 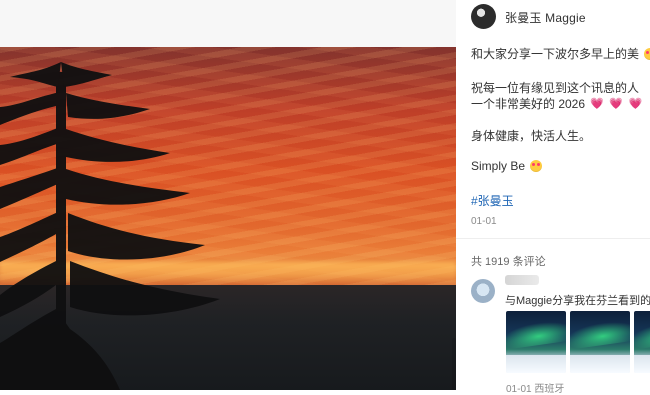 What do you see at coordinates (555, 88) in the screenshot?
I see `post-line-2: 祝每一位有缘见到这个讯息的人` at bounding box center [555, 88].